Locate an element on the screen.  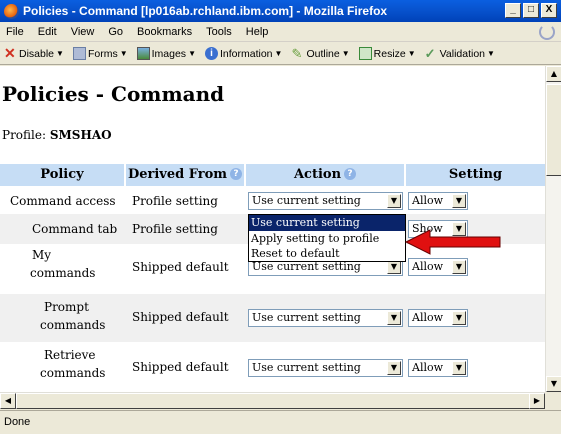
toolbar-forms-label: Forms is located at coordinates (102, 53).